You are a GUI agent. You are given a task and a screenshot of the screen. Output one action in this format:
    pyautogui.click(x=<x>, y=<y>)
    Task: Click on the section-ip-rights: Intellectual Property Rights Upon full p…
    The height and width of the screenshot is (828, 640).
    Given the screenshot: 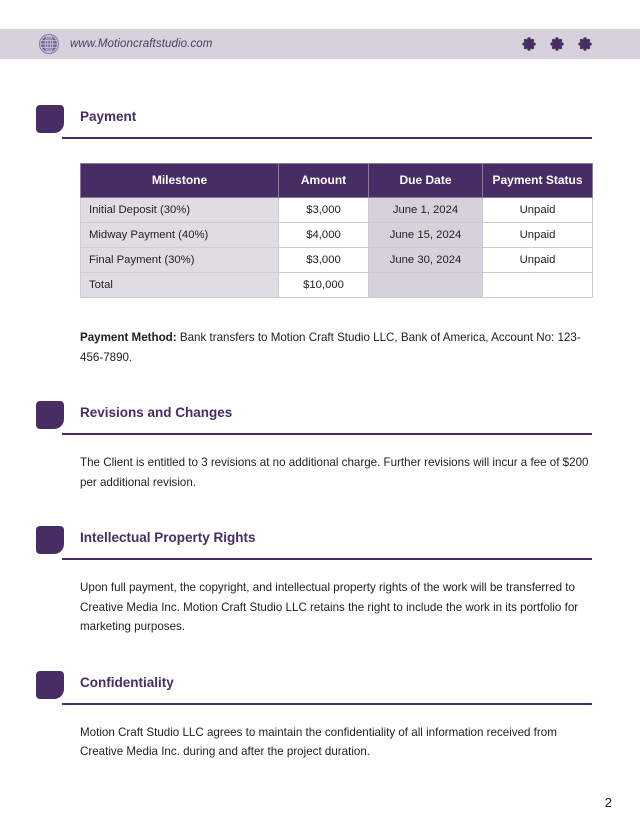 What is the action you would take?
    pyautogui.click(x=320, y=581)
    